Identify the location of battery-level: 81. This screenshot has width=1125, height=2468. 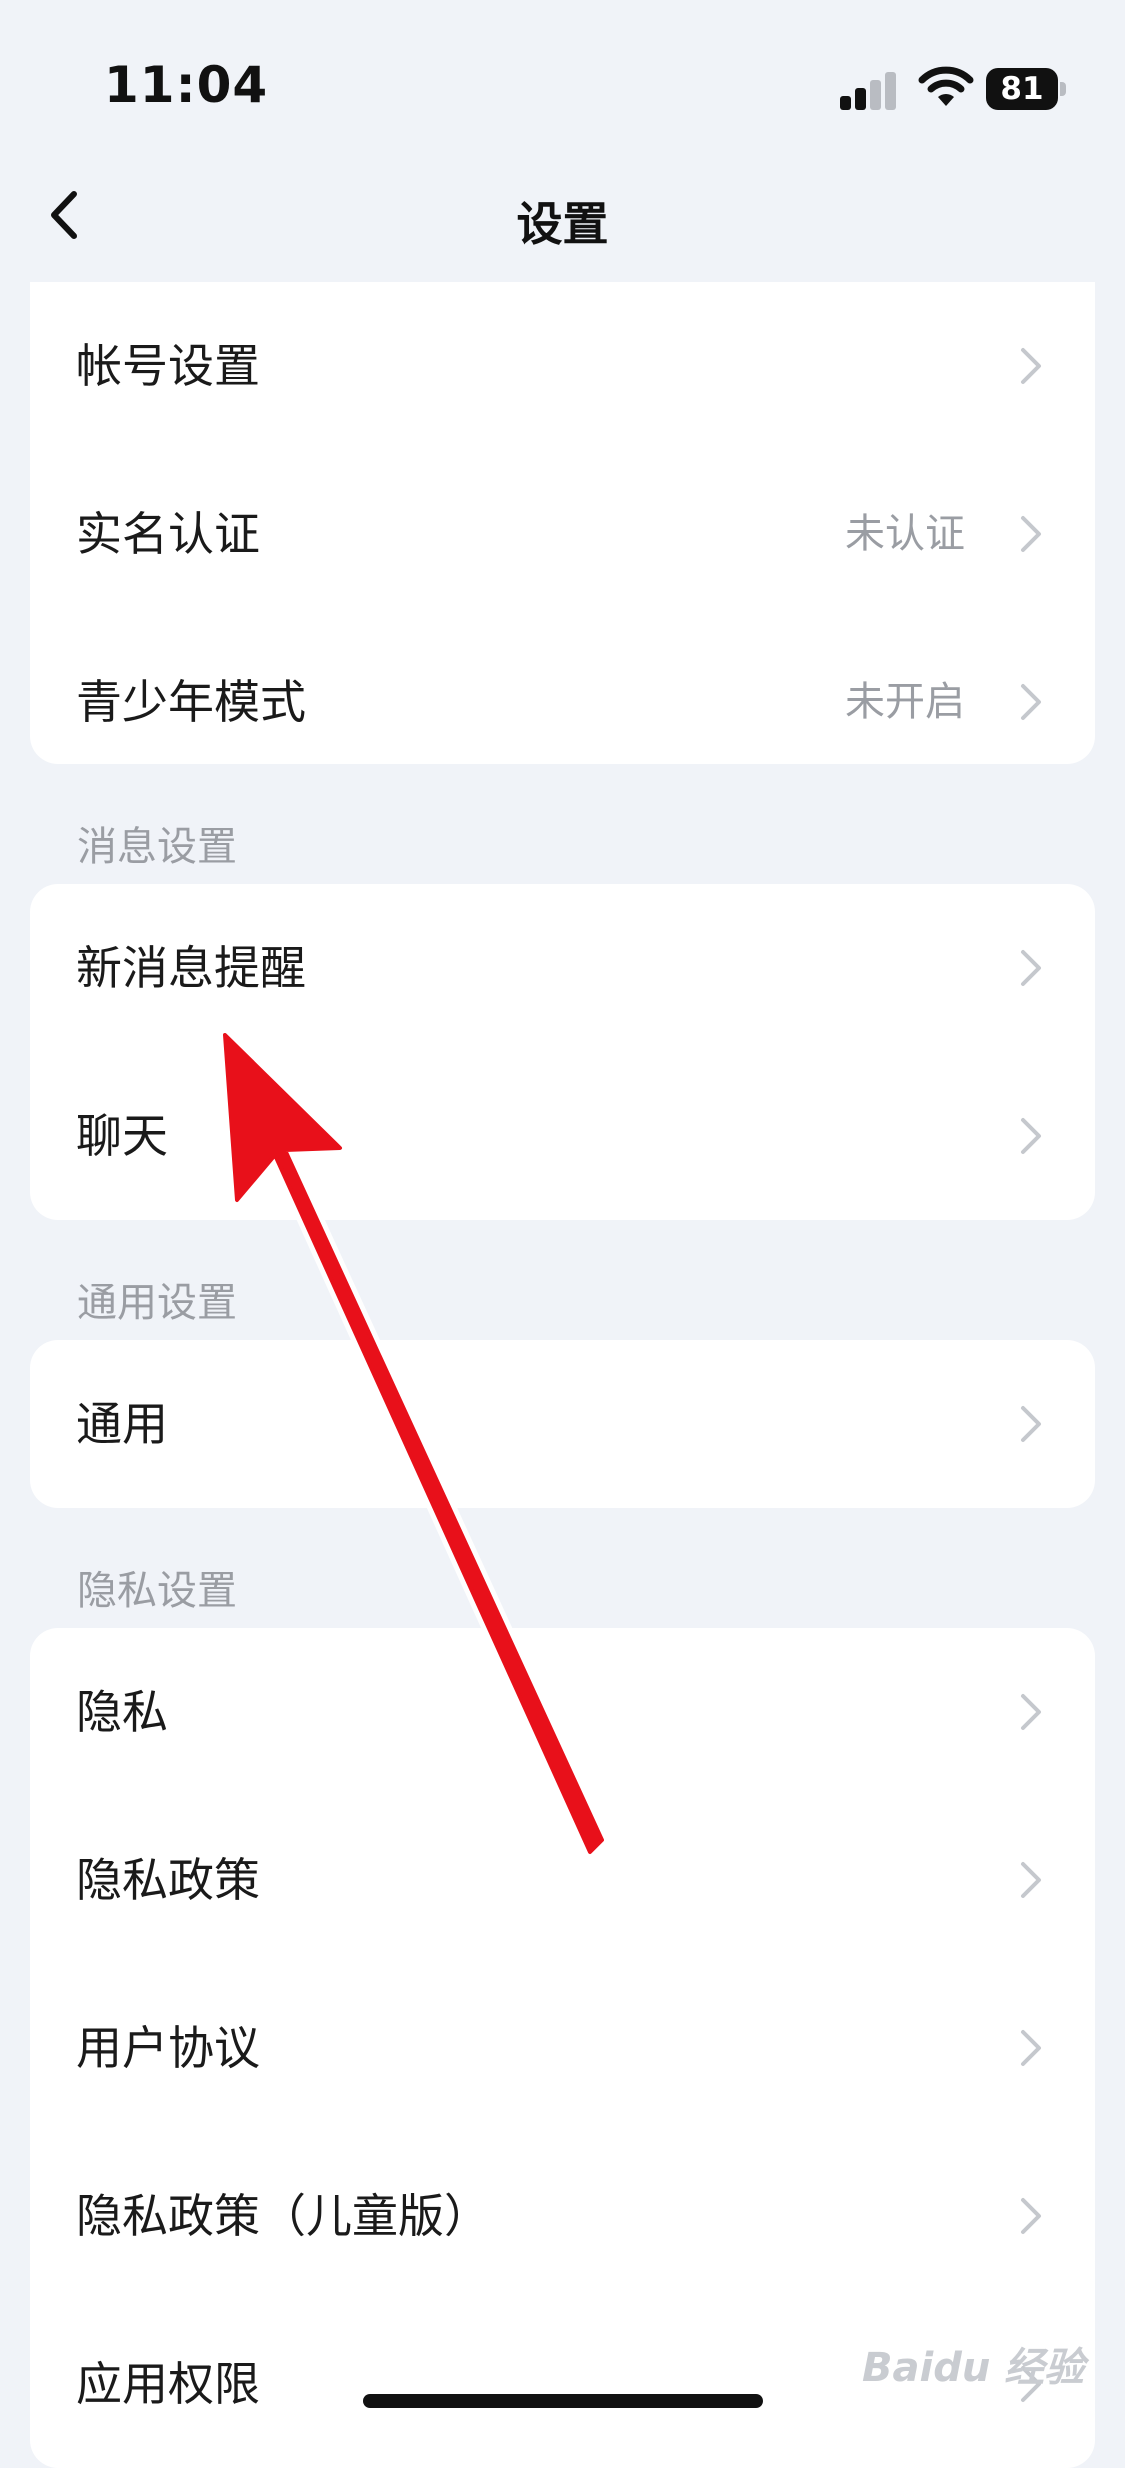
(1022, 89).